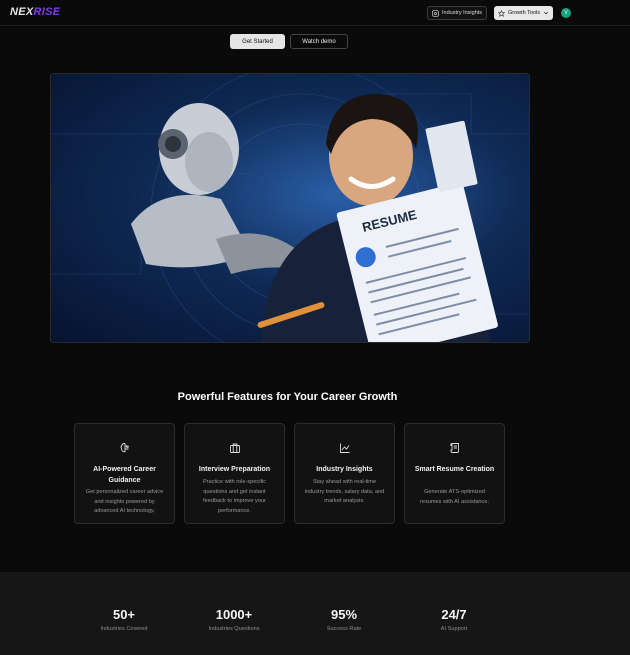  What do you see at coordinates (566, 13) in the screenshot?
I see `avatar: V` at bounding box center [566, 13].